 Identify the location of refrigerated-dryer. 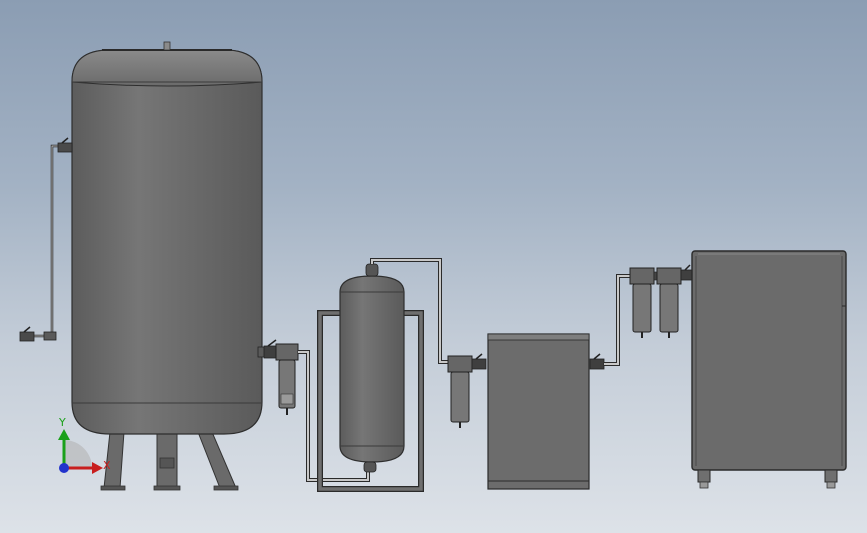
(546, 411).